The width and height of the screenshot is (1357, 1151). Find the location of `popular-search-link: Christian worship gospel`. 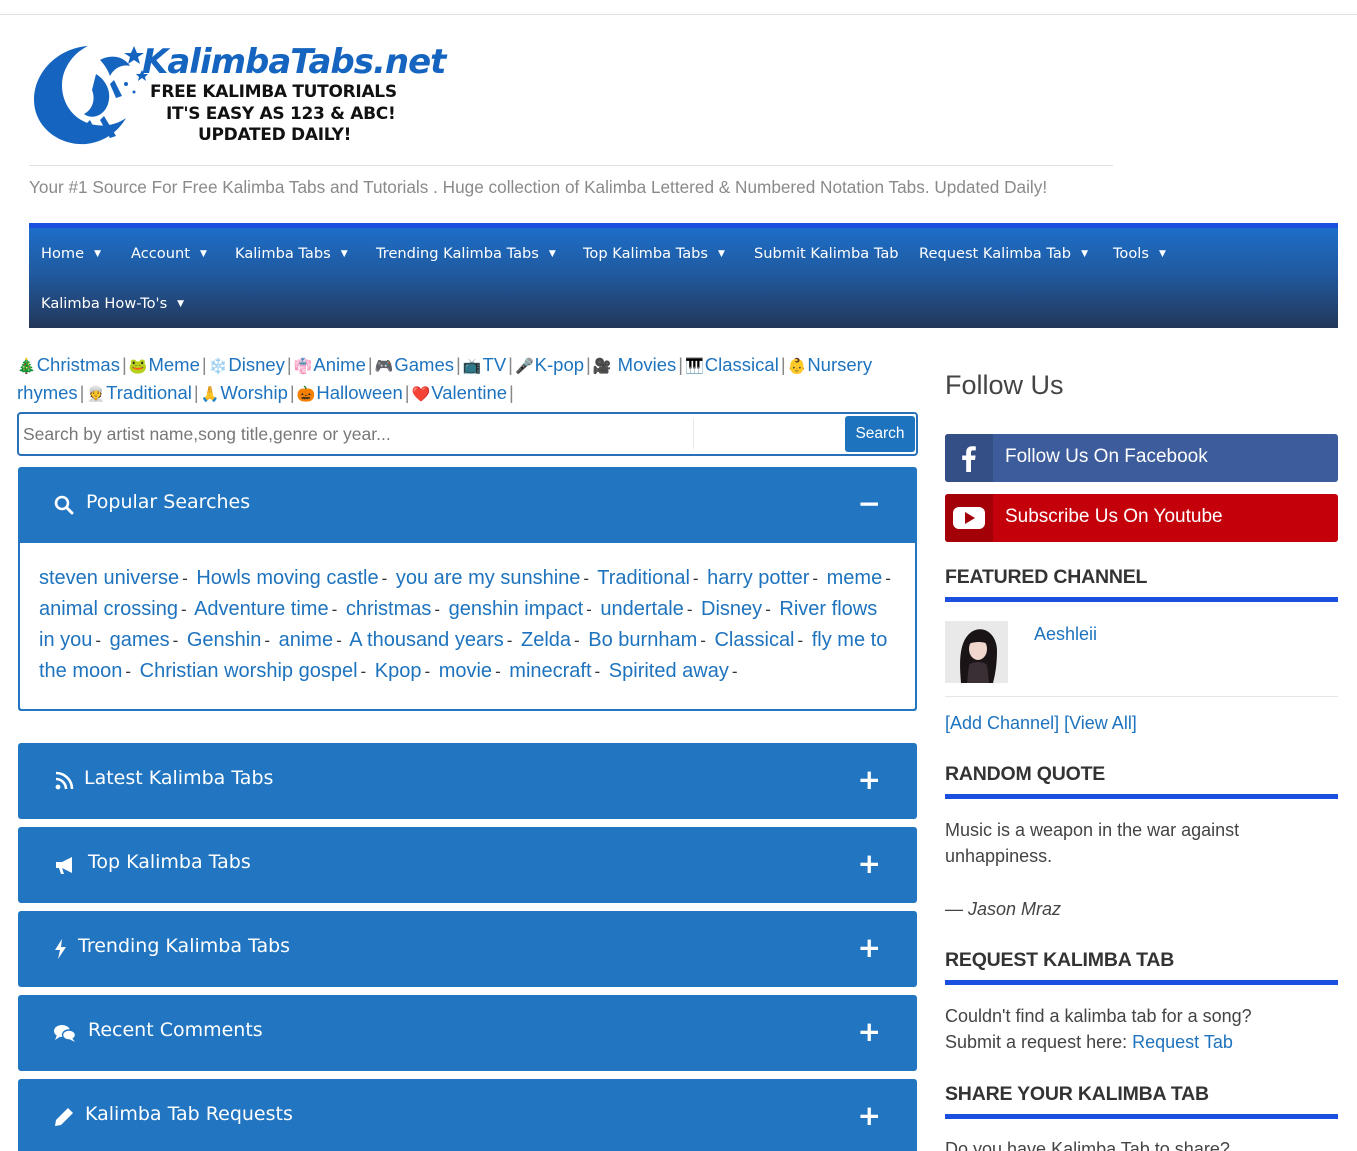

popular-search-link: Christian worship gospel is located at coordinates (249, 671).